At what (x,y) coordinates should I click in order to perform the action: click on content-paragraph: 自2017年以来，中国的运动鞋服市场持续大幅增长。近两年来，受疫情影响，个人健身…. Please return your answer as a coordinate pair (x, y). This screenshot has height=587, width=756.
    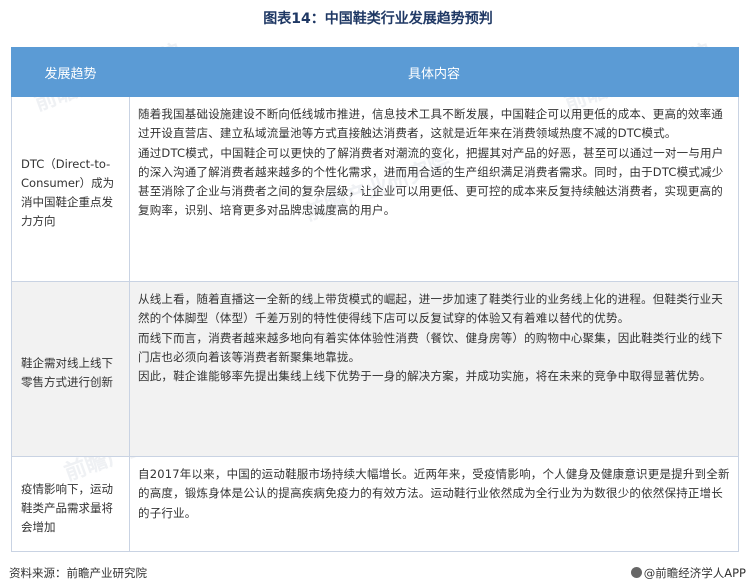
    Looking at the image, I should click on (434, 493).